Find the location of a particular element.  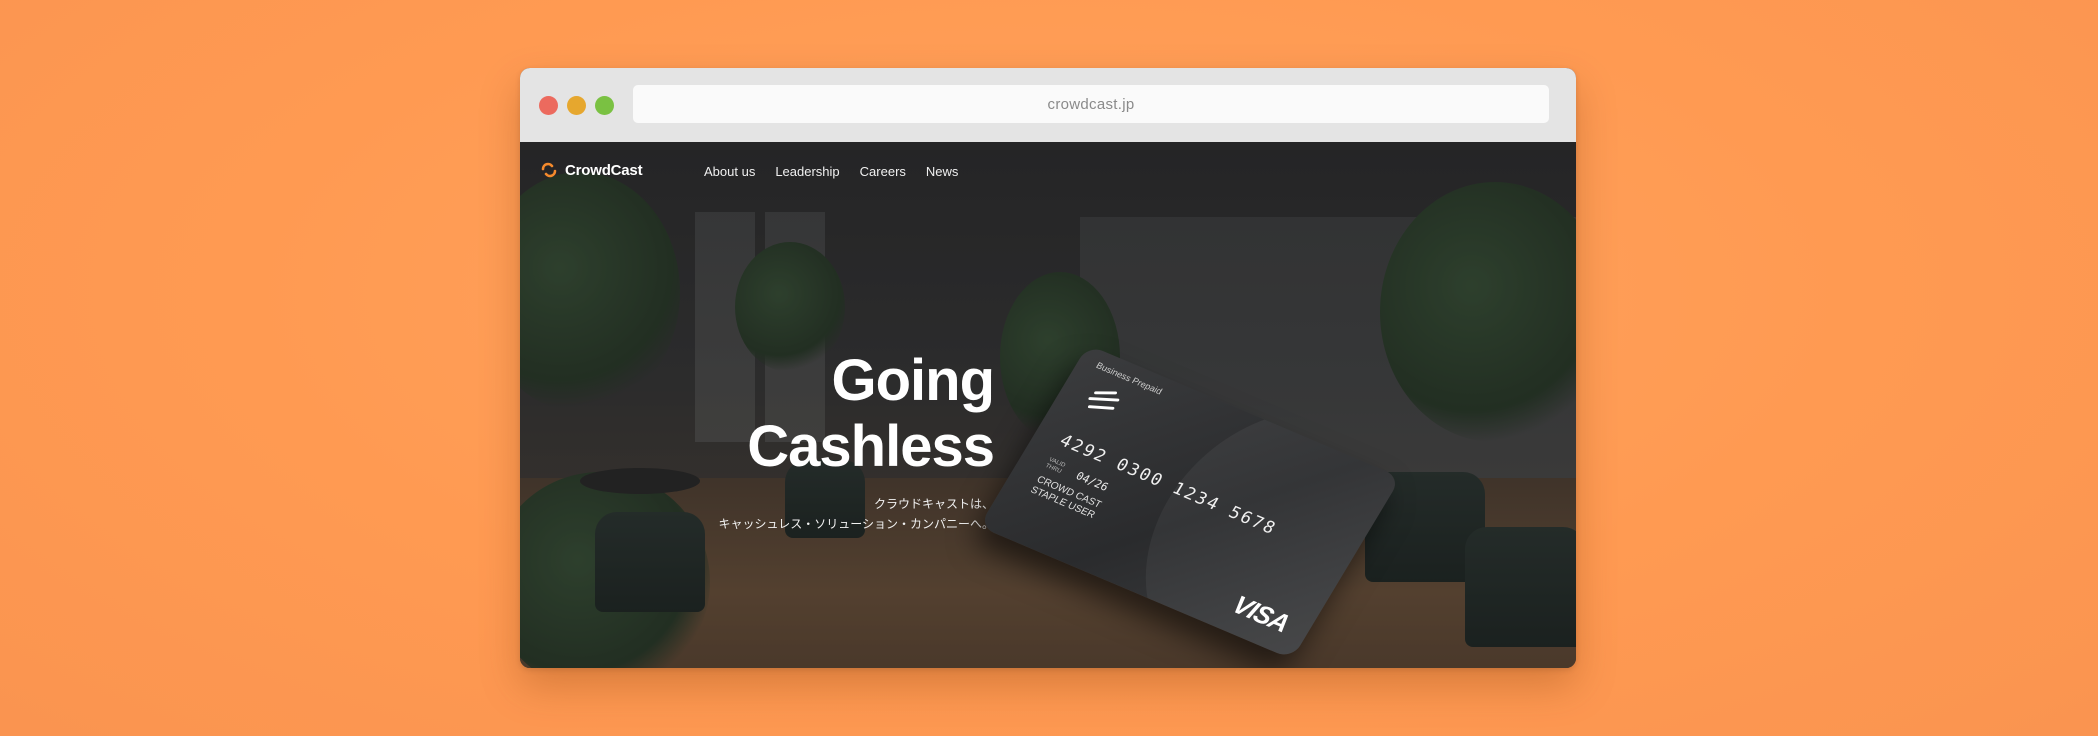

hero-subcopy: クラウドキャストは、 キャッシュレス・ソリューション・カンパニーへ。 is located at coordinates (856, 514).